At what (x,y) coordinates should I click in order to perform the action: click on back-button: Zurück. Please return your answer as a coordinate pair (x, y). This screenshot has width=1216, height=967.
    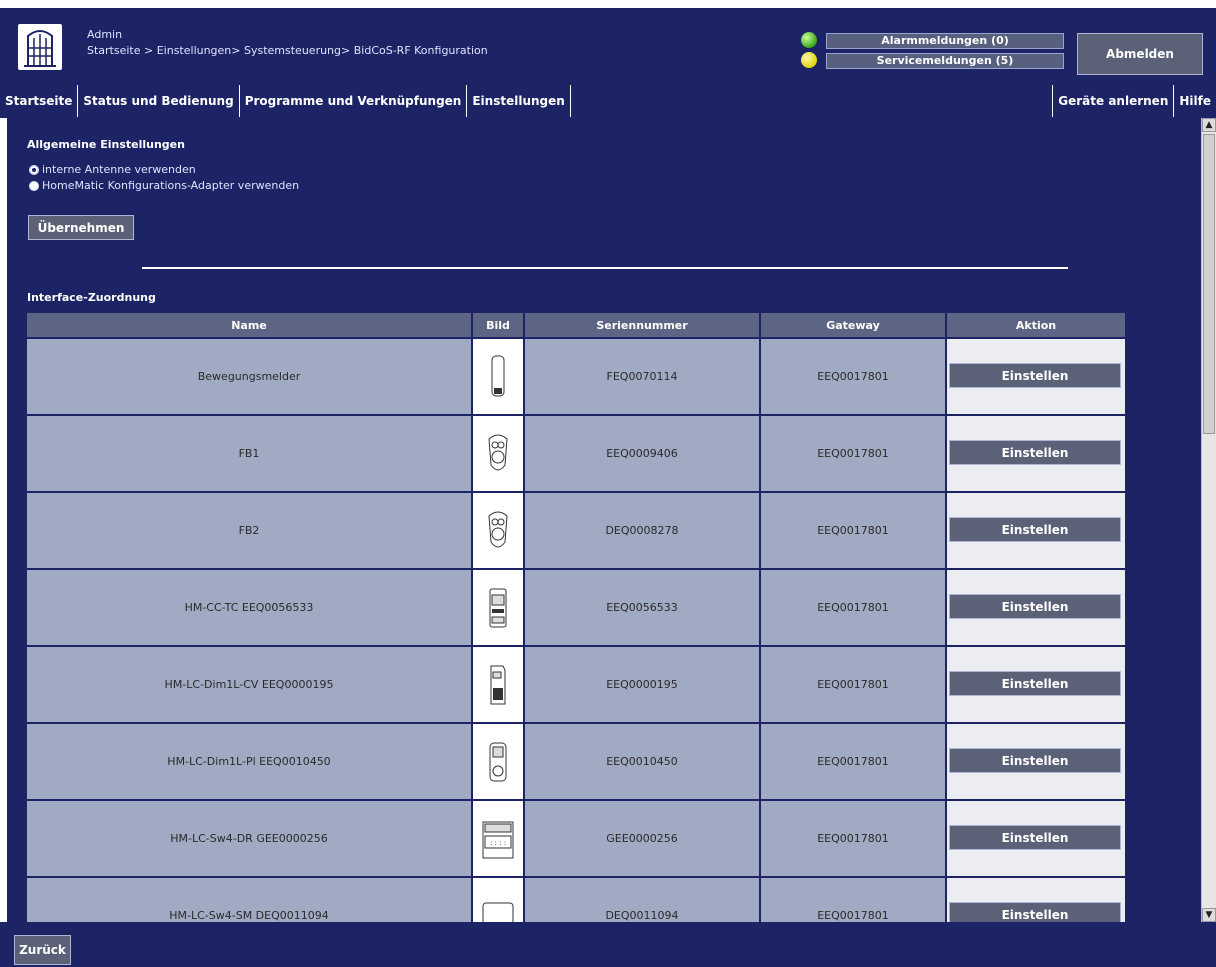
    Looking at the image, I should click on (42, 950).